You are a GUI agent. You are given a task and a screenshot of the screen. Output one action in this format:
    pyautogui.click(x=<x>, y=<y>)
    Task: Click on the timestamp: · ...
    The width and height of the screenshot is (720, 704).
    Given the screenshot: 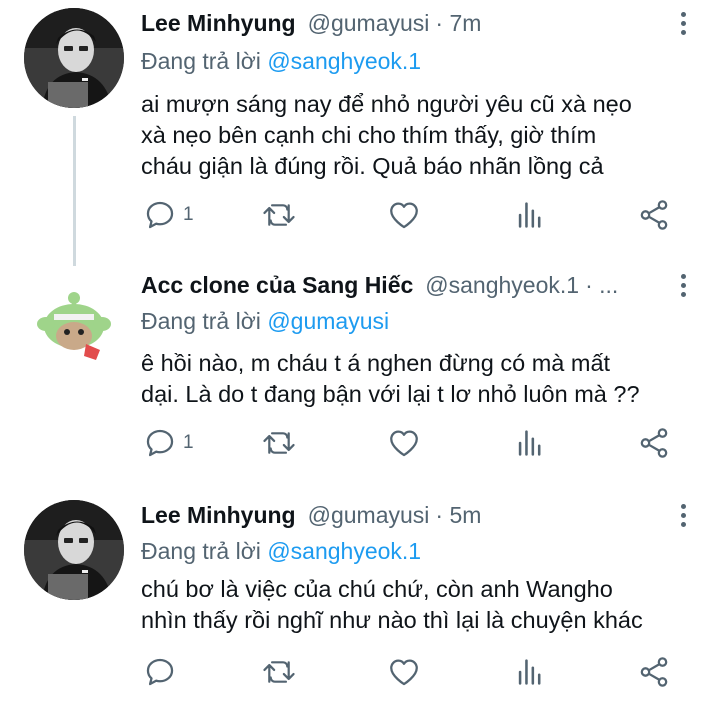 What is the action you would take?
    pyautogui.click(x=601, y=285)
    